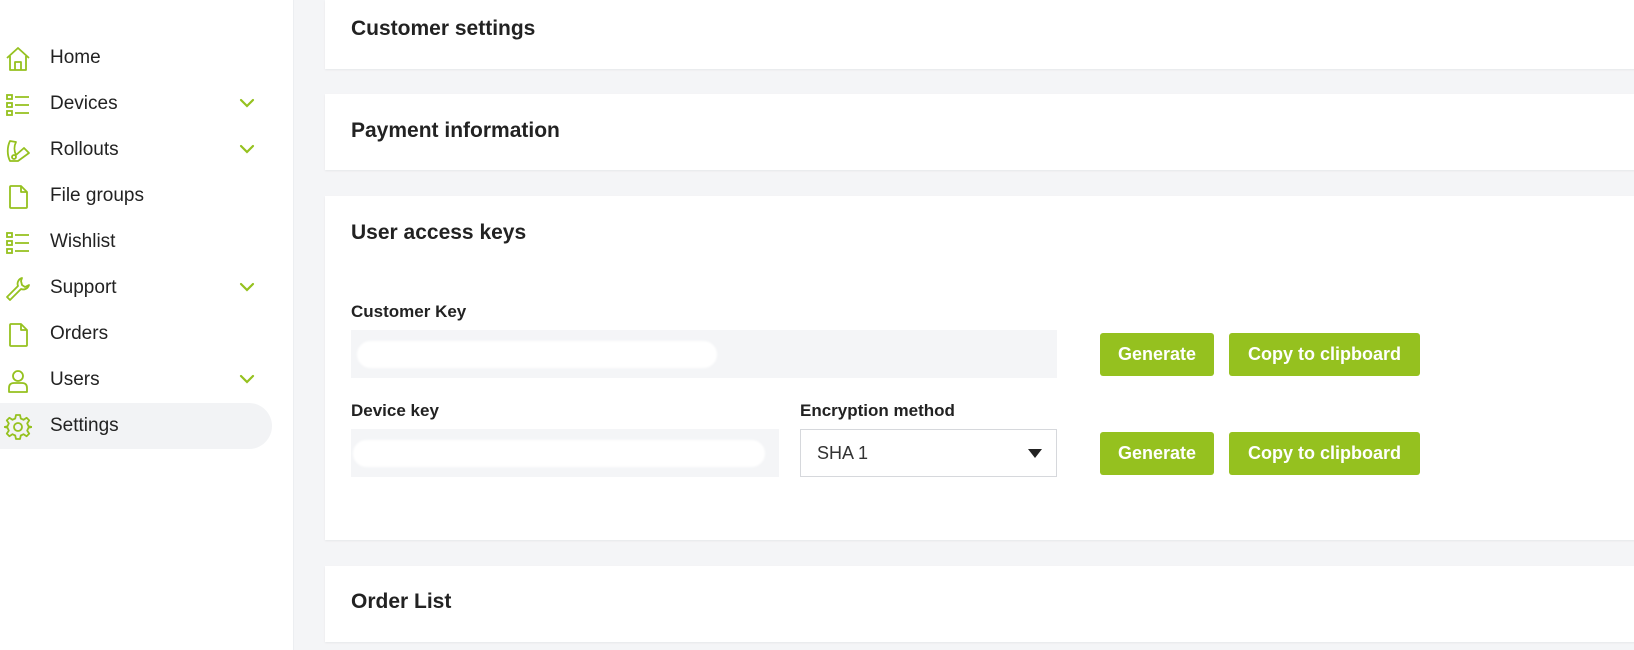 This screenshot has width=1634, height=650. I want to click on encryption-method-label: Encryption method, so click(877, 410).